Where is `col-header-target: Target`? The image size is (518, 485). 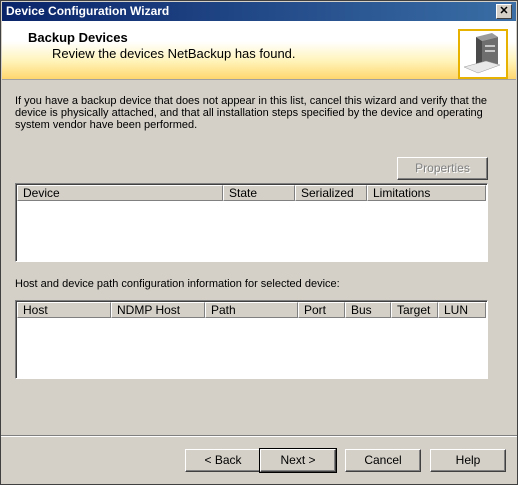
col-header-target: Target is located at coordinates (414, 310).